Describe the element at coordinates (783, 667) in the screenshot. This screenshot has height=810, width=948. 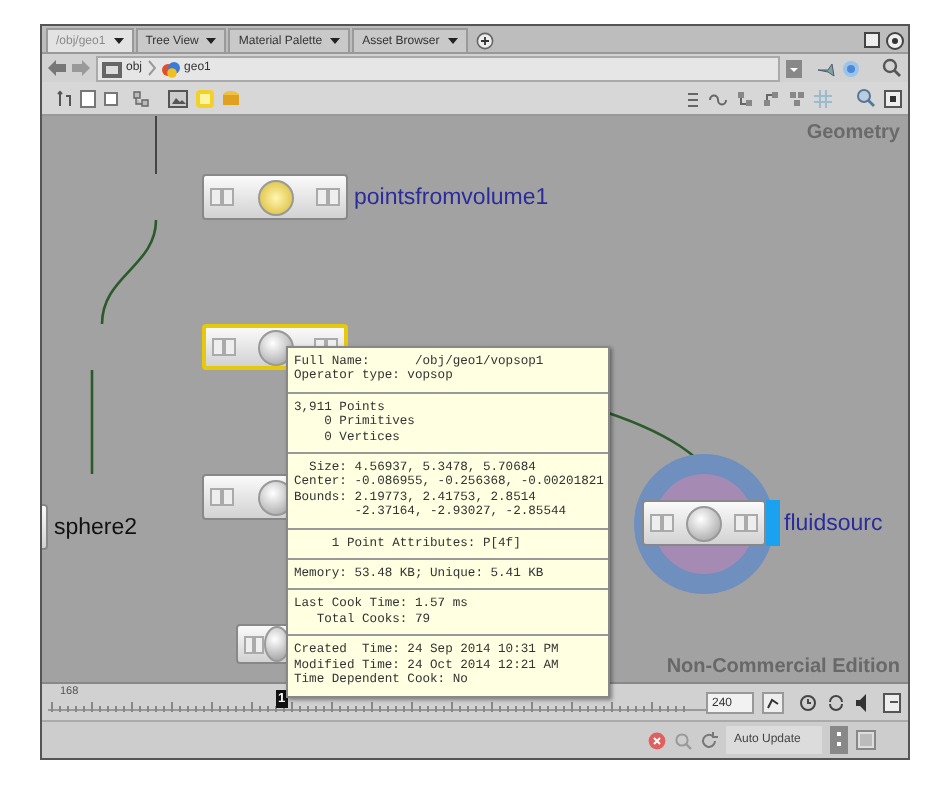
I see `edition-label: Non-Commercial Edition` at that location.